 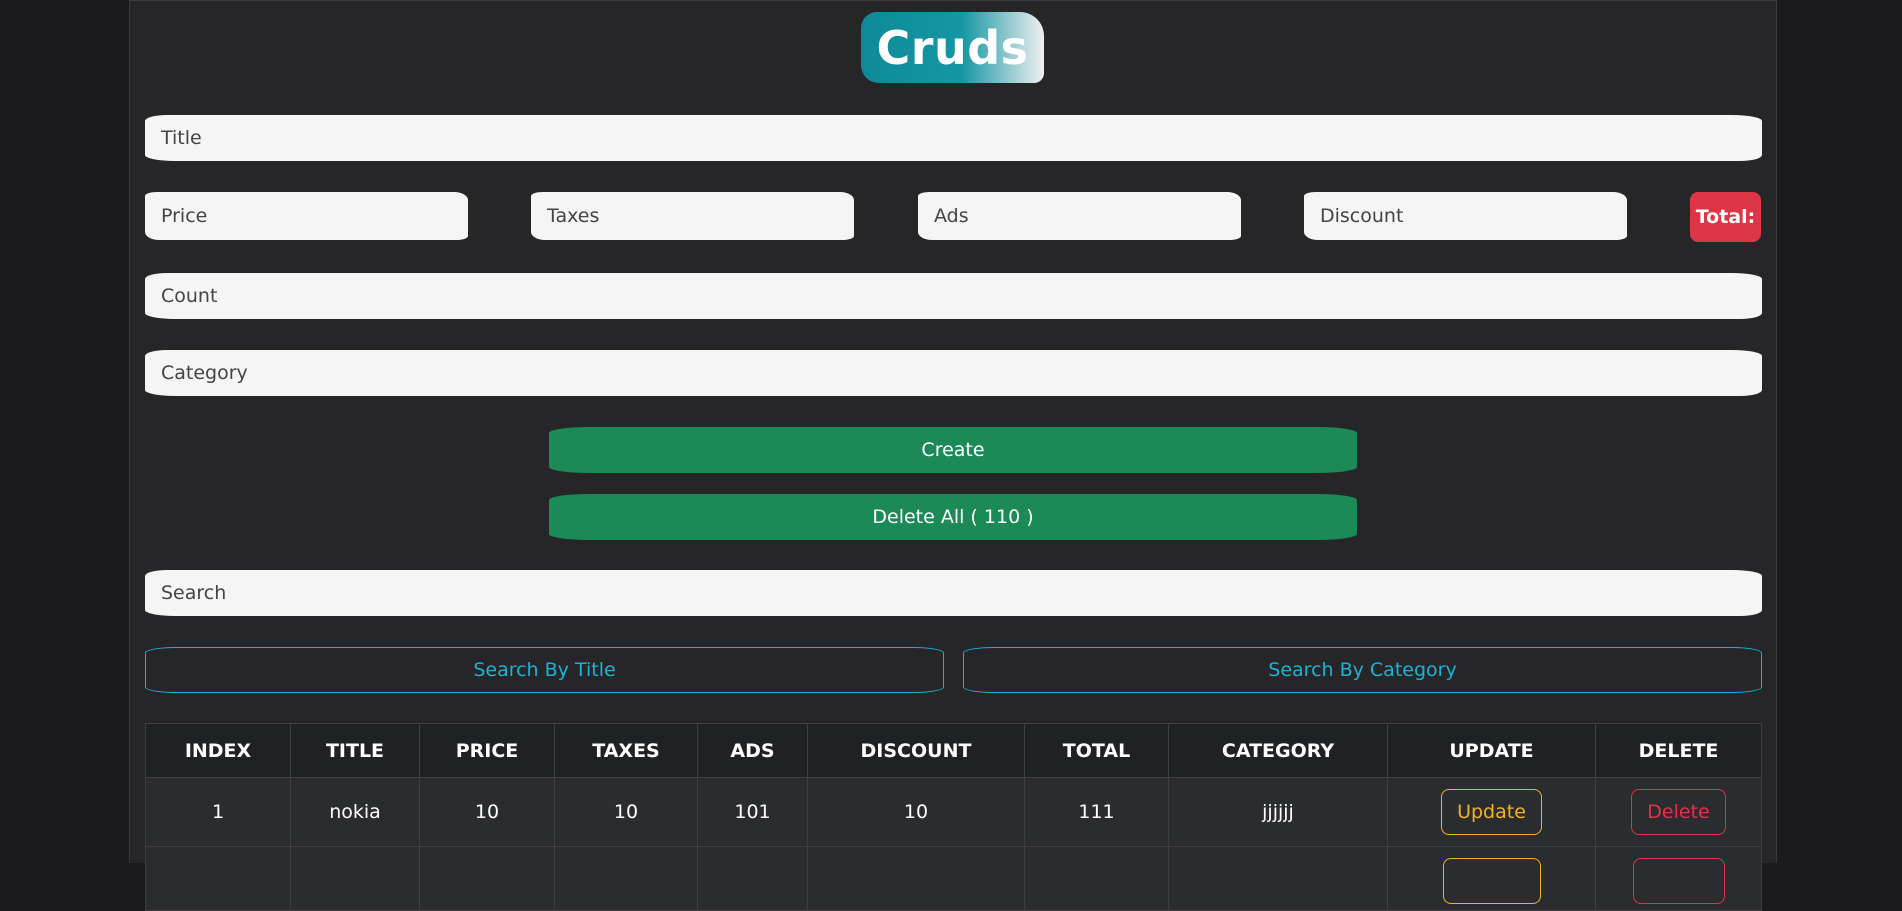 What do you see at coordinates (1278, 812) in the screenshot?
I see `cell-category: jjjjjj` at bounding box center [1278, 812].